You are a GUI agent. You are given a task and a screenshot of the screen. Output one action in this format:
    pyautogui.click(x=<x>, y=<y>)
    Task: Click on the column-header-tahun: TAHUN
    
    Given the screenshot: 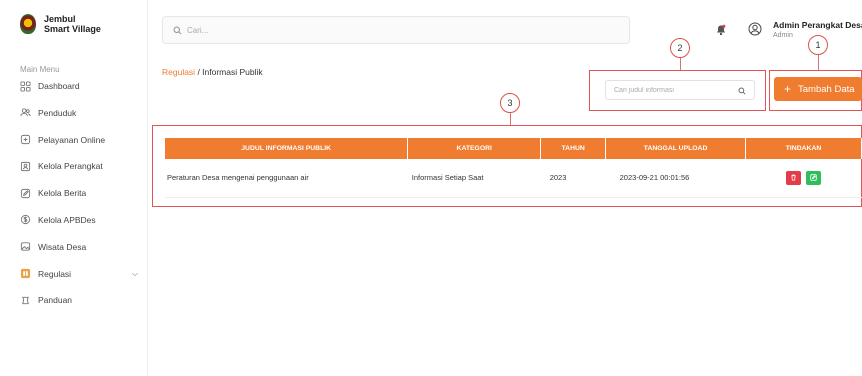 What is the action you would take?
    pyautogui.click(x=573, y=148)
    